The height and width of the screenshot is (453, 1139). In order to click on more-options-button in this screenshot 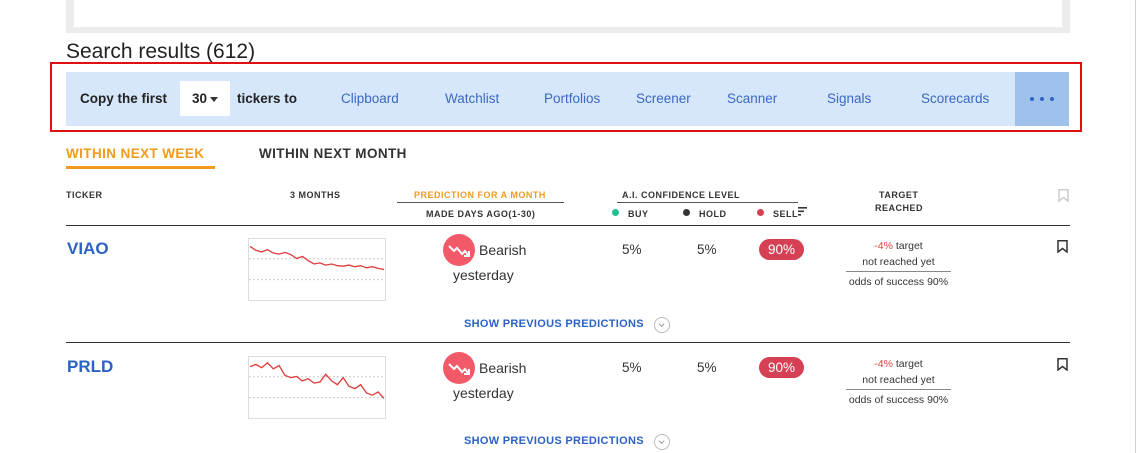, I will do `click(1042, 99)`.